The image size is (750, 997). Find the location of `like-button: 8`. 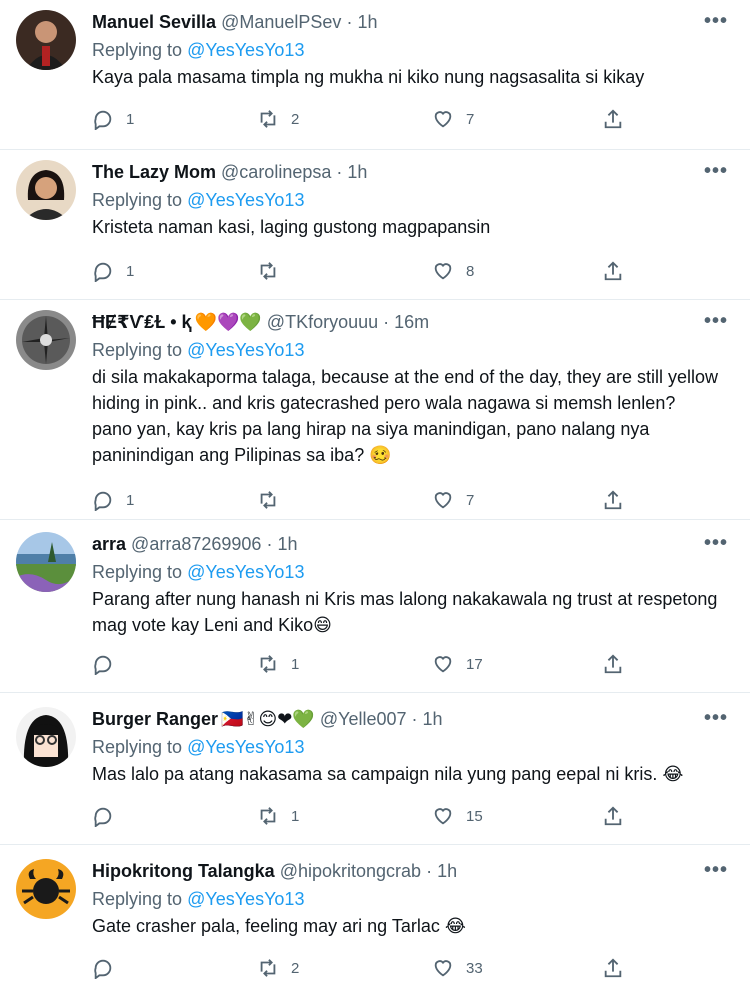

like-button: 8 is located at coordinates (453, 271).